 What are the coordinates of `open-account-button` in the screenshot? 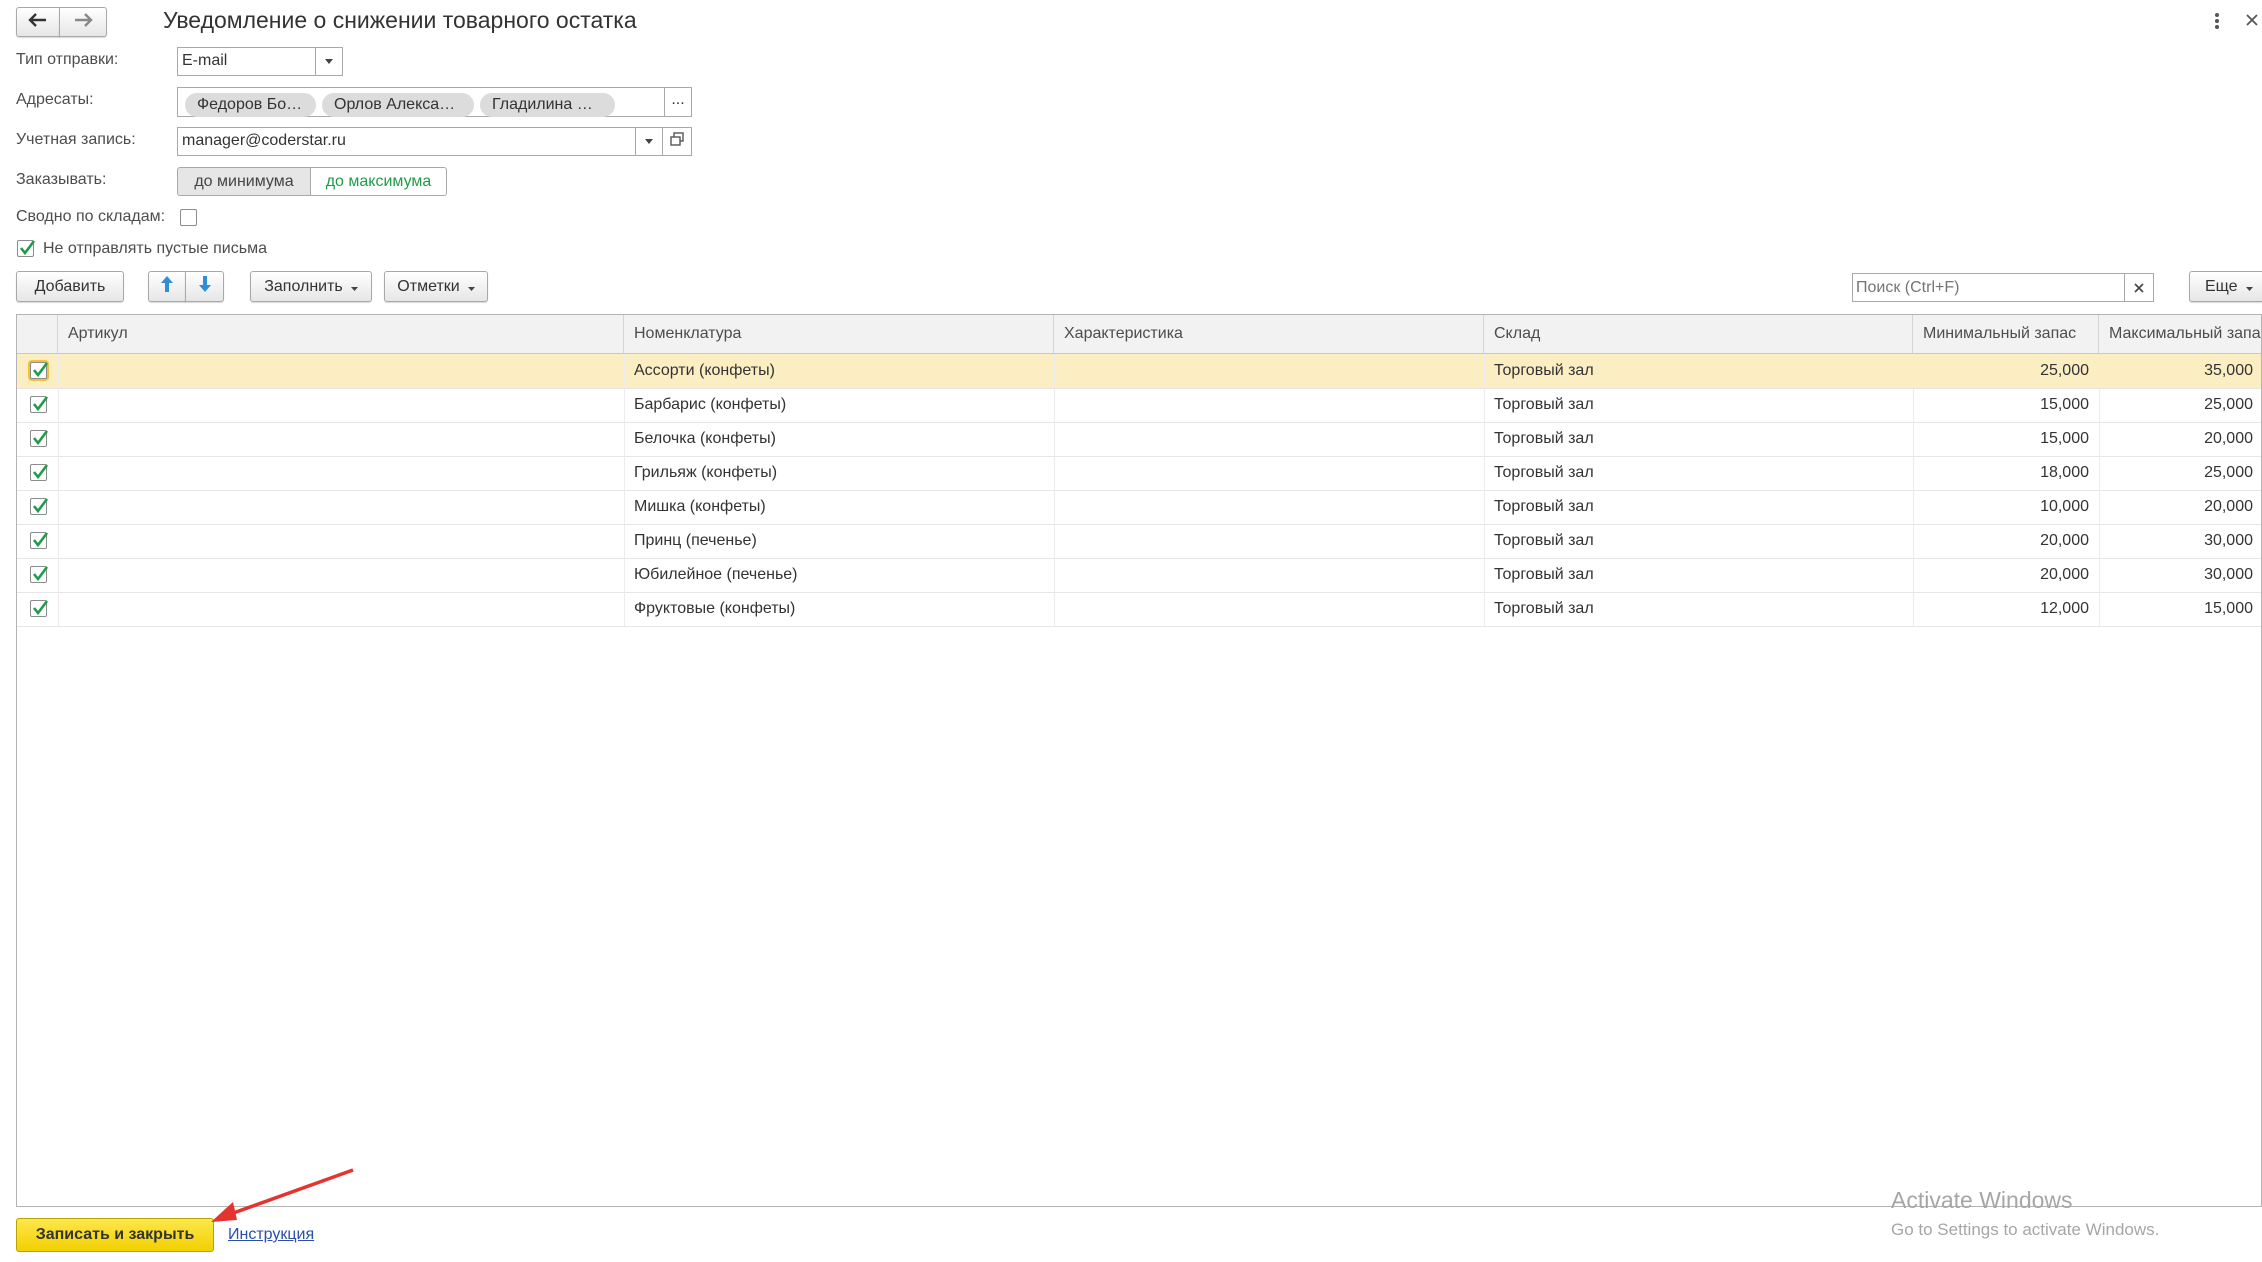 It's located at (677, 141).